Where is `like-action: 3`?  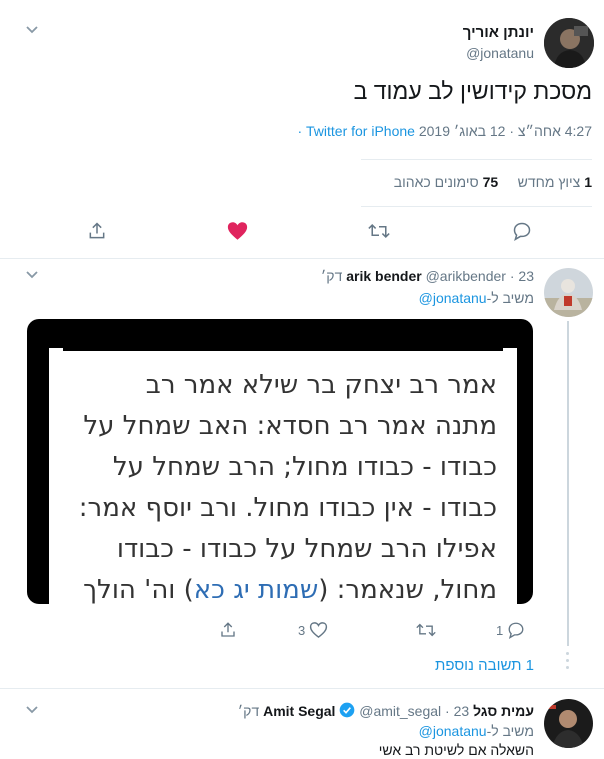
like-action: 3 is located at coordinates (313, 630).